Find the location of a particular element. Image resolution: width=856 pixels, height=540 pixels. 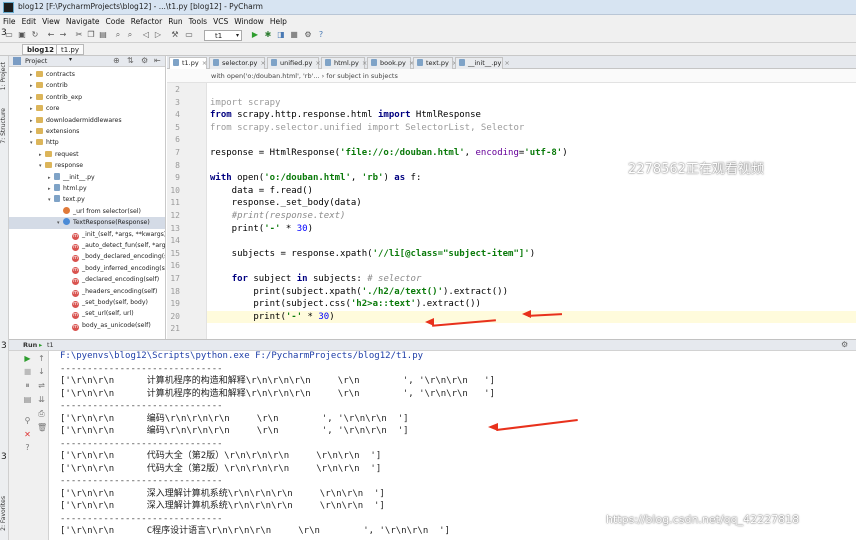

project-tool-tab: 1: Project is located at coordinates (4, 76).